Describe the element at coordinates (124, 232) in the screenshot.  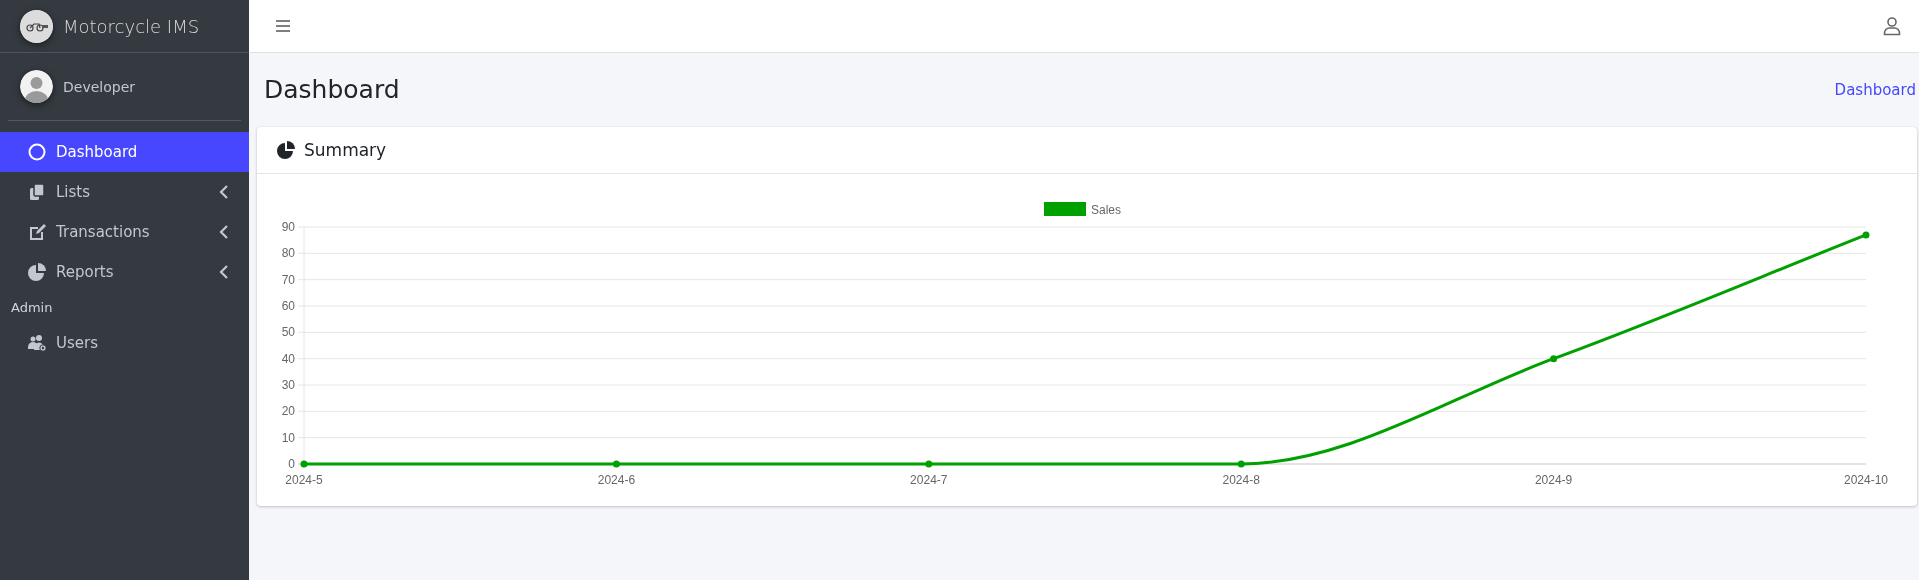
I see `nav-item: Transactions` at that location.